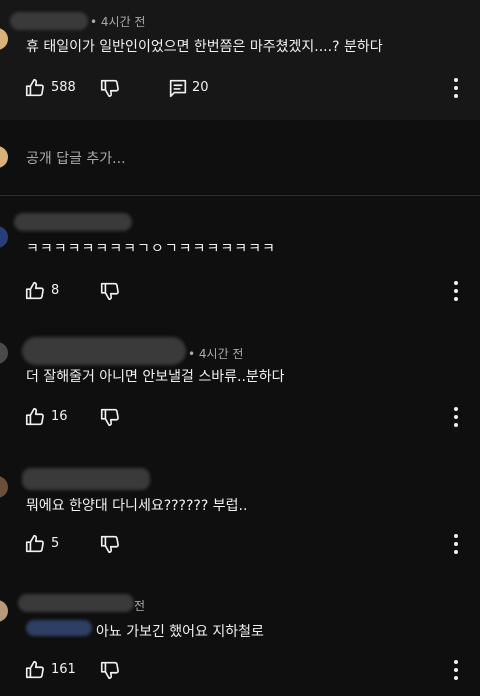 The width and height of the screenshot is (480, 696). I want to click on reply-text: 뭐에요 한양대 다니세요?????? 부럽.., so click(137, 506).